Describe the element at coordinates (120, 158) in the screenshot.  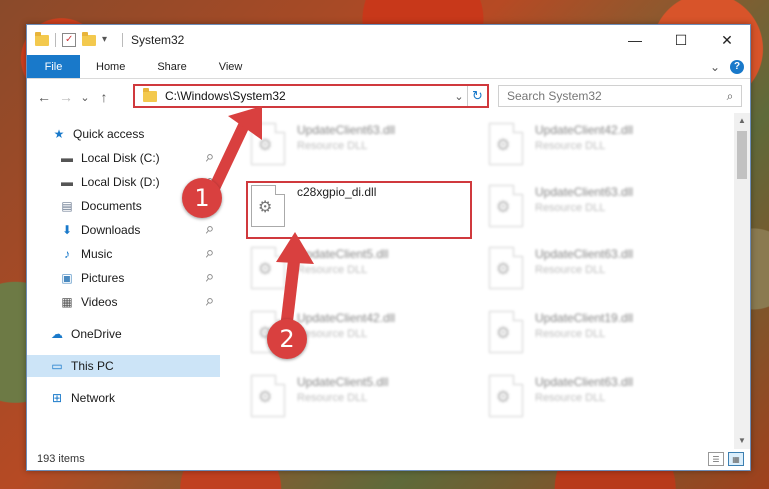
I see `sidebar-item-label: Local Disk (C:)` at that location.